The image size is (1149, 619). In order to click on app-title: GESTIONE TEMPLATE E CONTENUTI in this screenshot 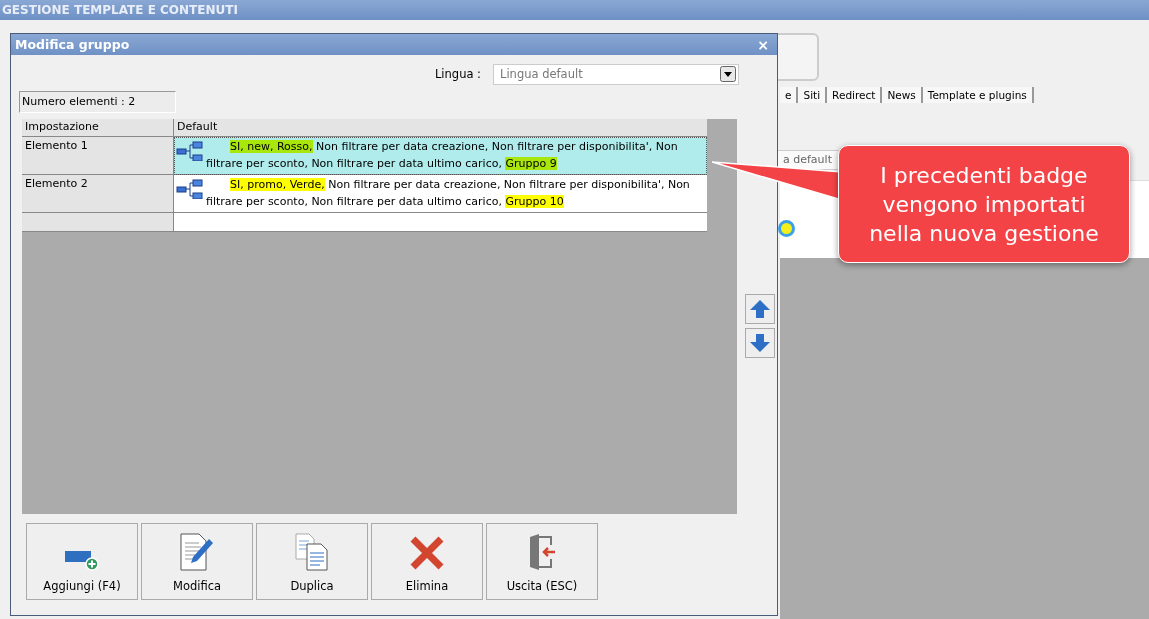, I will do `click(120, 10)`.